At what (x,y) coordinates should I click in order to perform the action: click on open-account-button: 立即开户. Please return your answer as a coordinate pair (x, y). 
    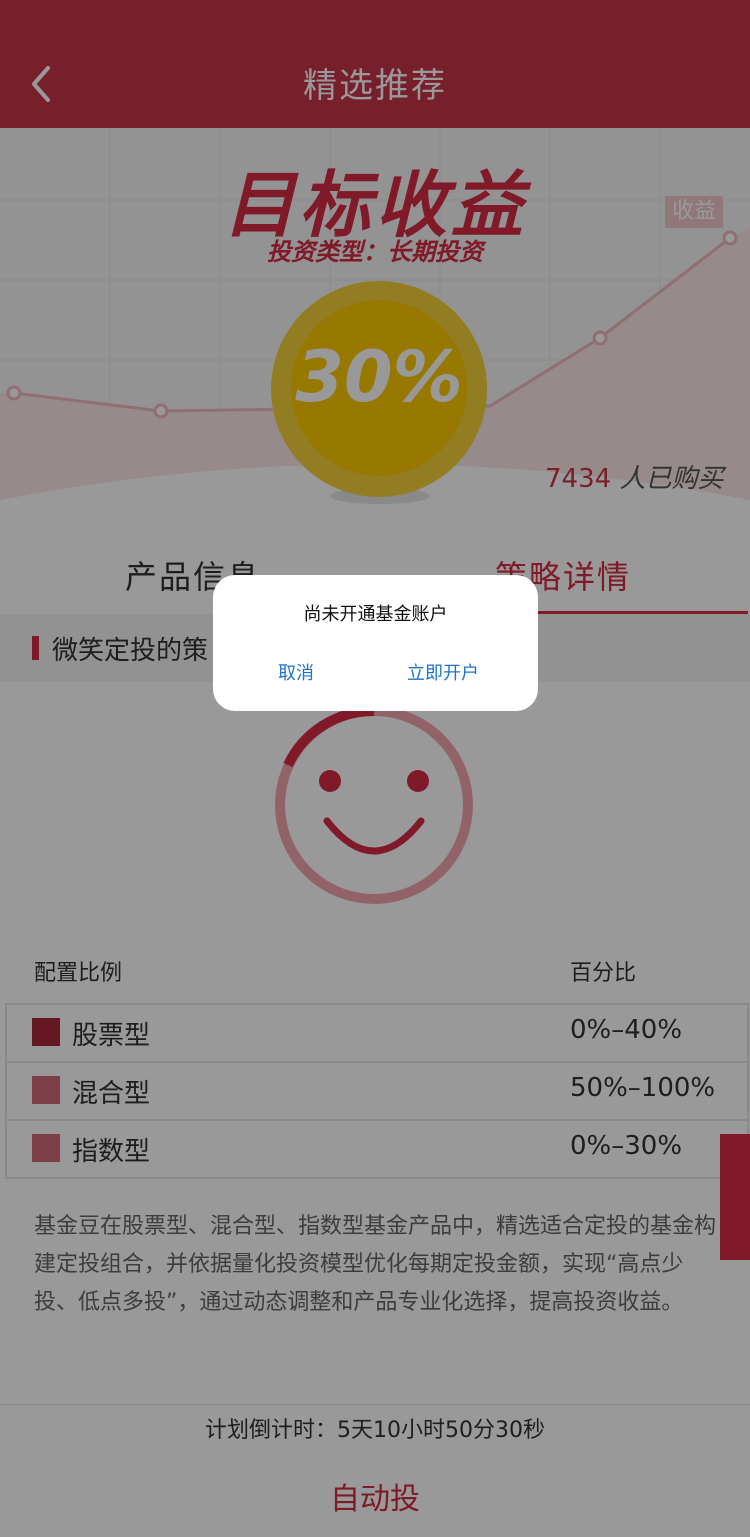
    Looking at the image, I should click on (443, 672).